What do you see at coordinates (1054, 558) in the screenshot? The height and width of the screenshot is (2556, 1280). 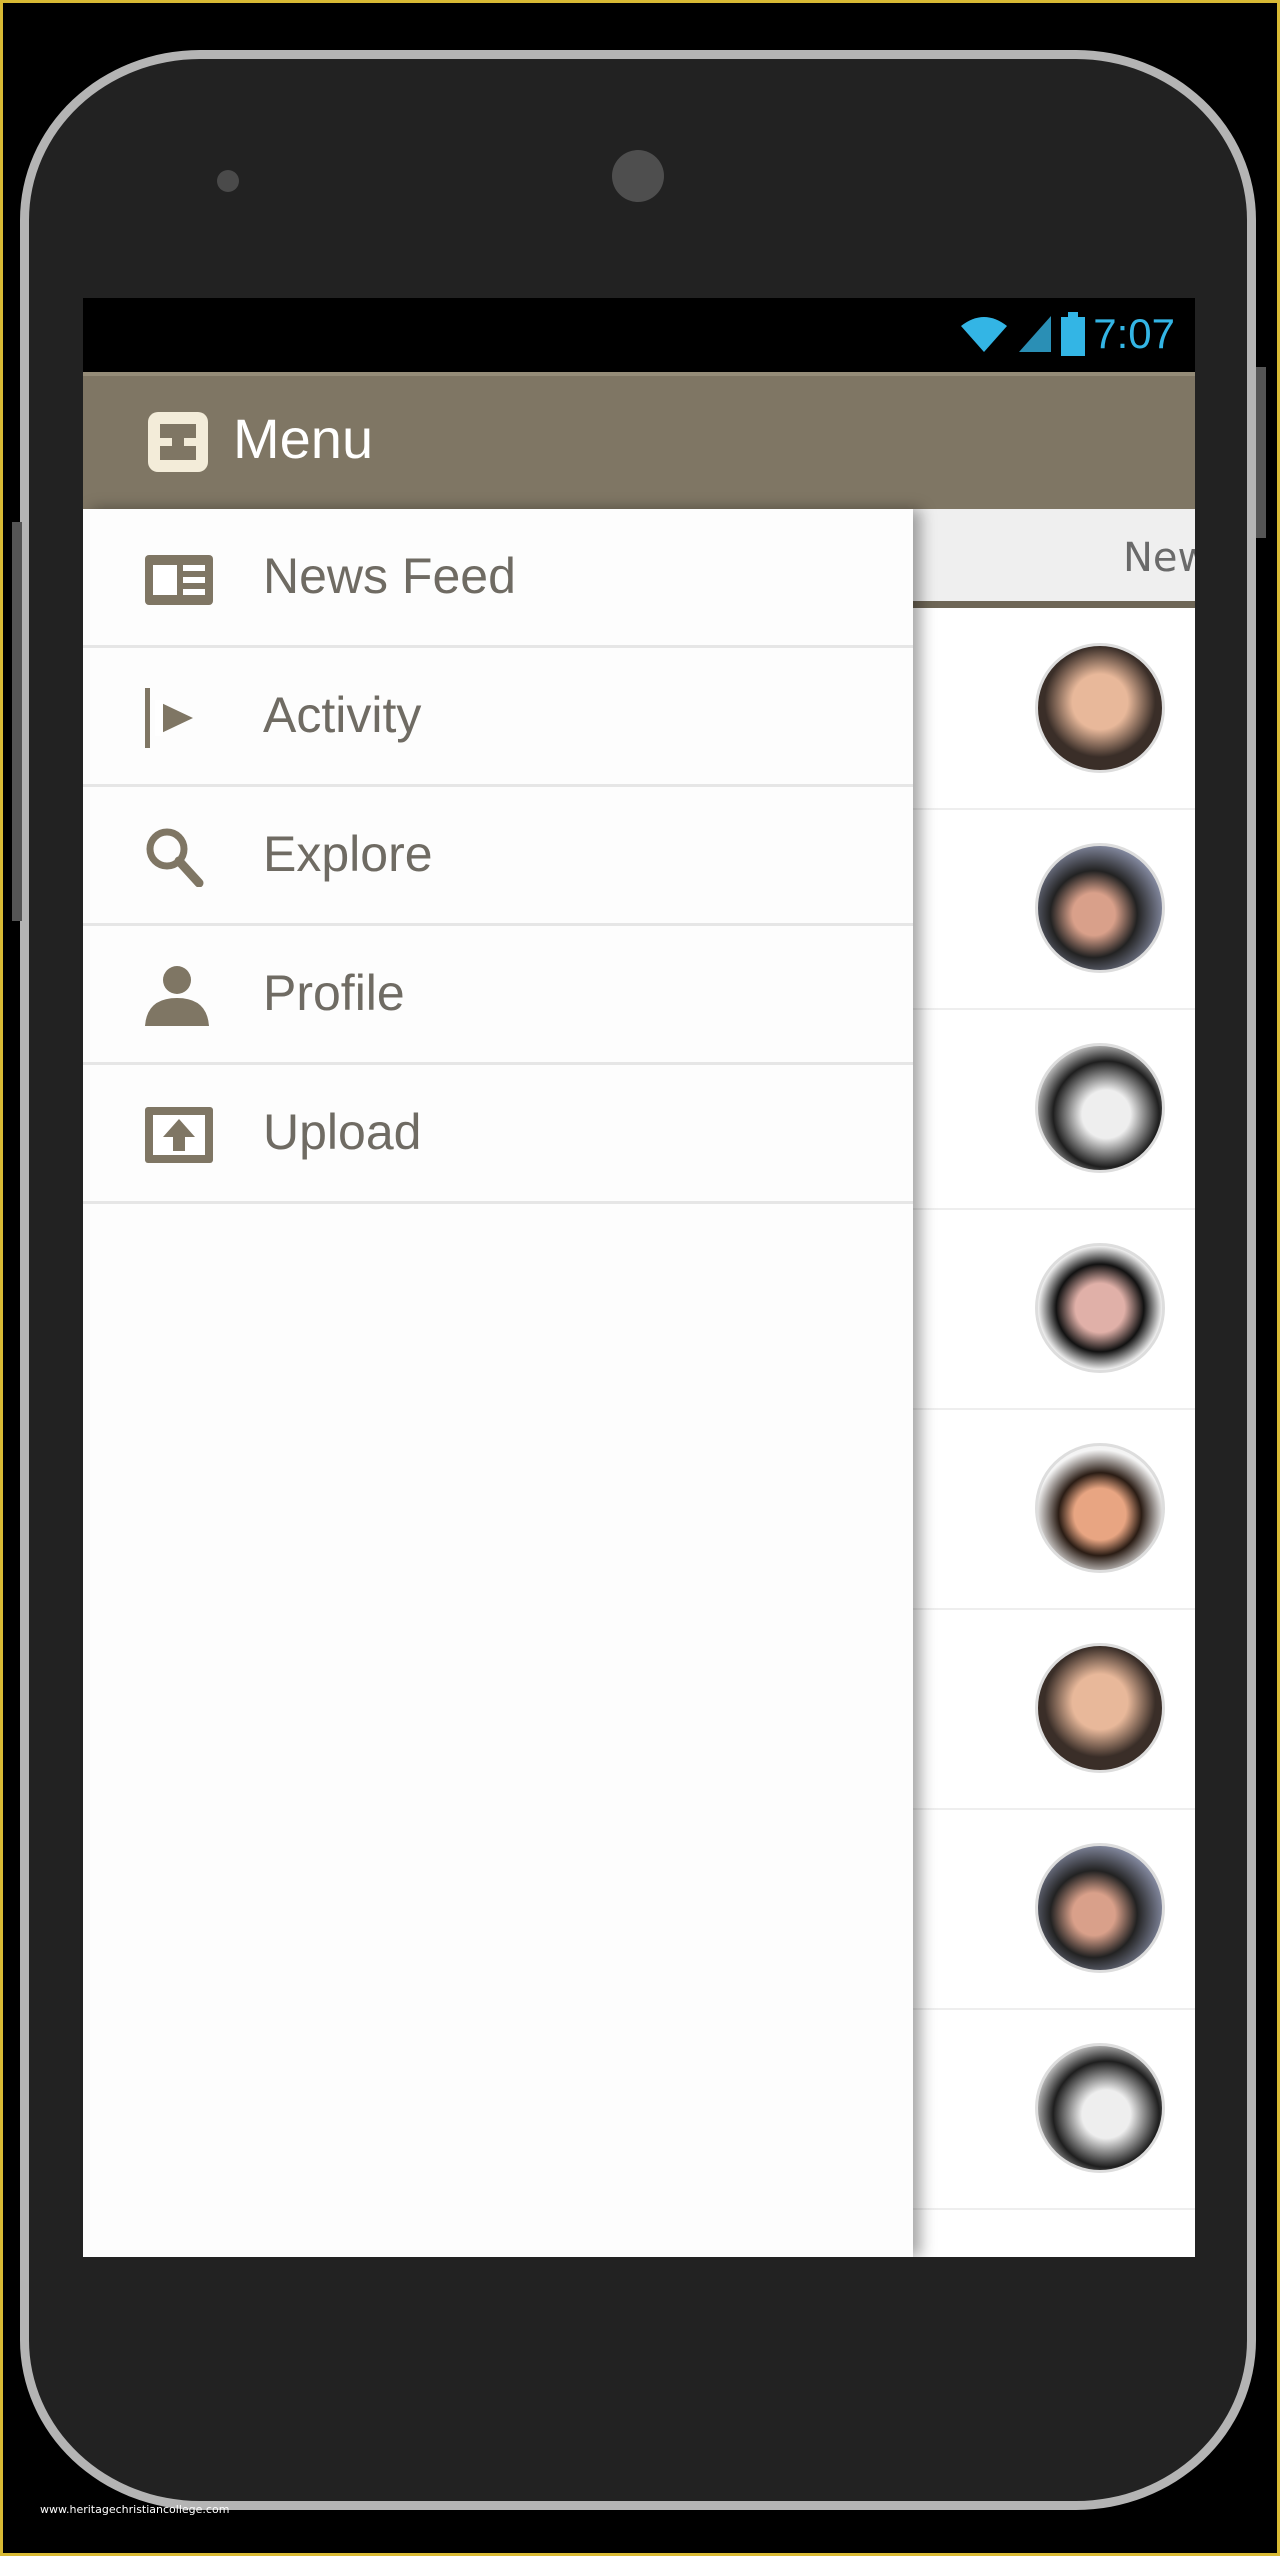 I see `tab-bar: New` at bounding box center [1054, 558].